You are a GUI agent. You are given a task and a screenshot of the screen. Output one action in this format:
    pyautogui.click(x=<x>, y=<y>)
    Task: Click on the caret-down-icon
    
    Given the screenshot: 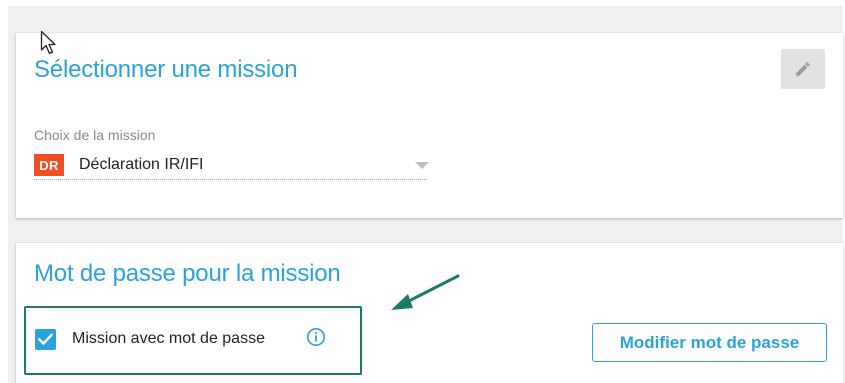 What is the action you would take?
    pyautogui.click(x=422, y=165)
    